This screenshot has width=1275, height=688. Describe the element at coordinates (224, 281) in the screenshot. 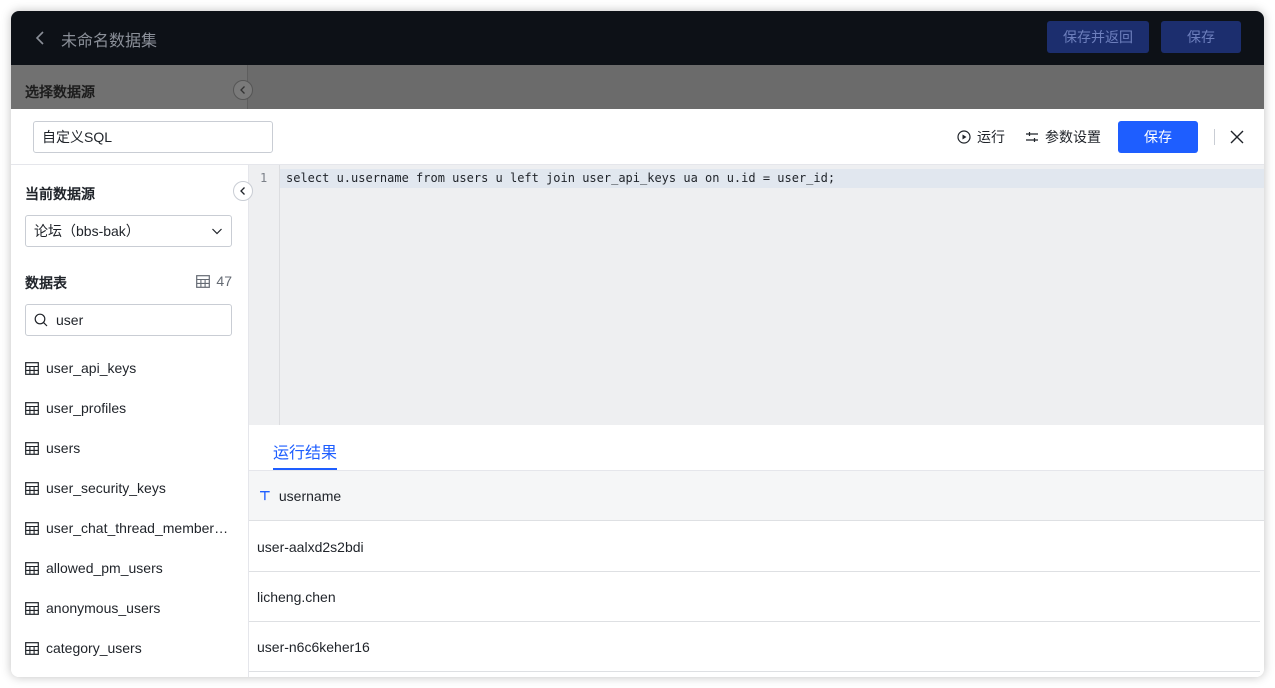

I see `table-count-value: 47` at that location.